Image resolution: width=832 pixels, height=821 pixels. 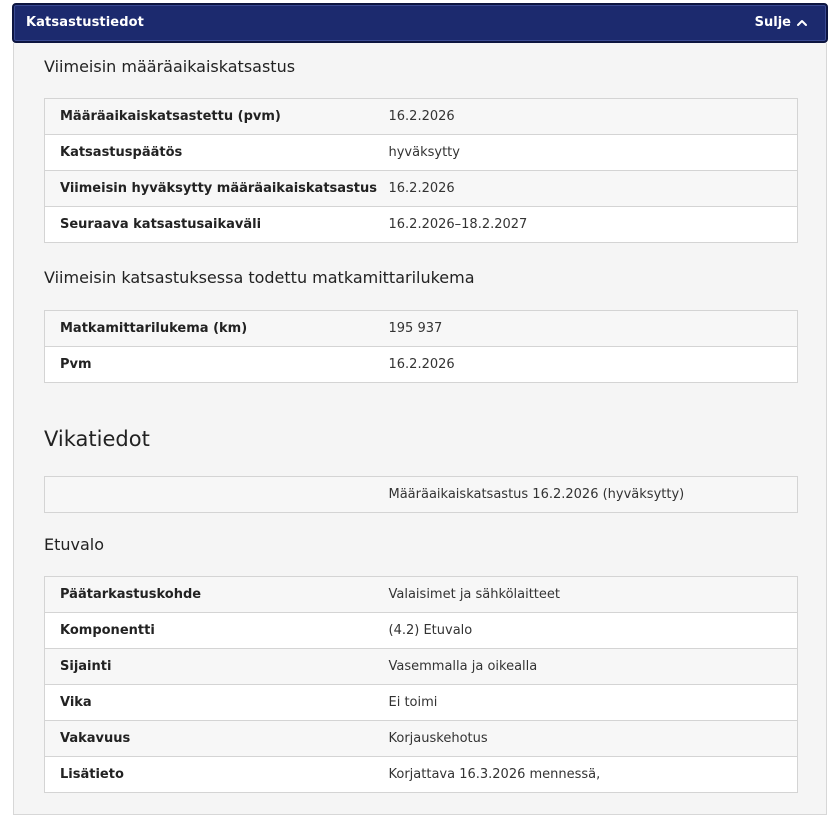 What do you see at coordinates (585, 328) in the screenshot?
I see `row-value: 195 937` at bounding box center [585, 328].